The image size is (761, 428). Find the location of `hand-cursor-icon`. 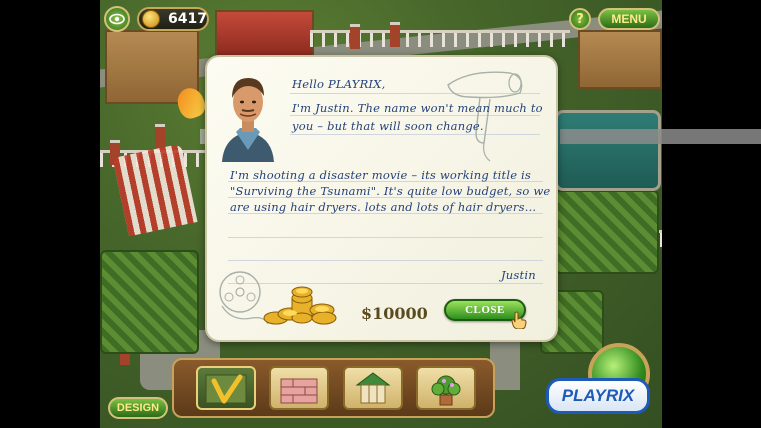

hand-cursor-icon is located at coordinates (519, 320).